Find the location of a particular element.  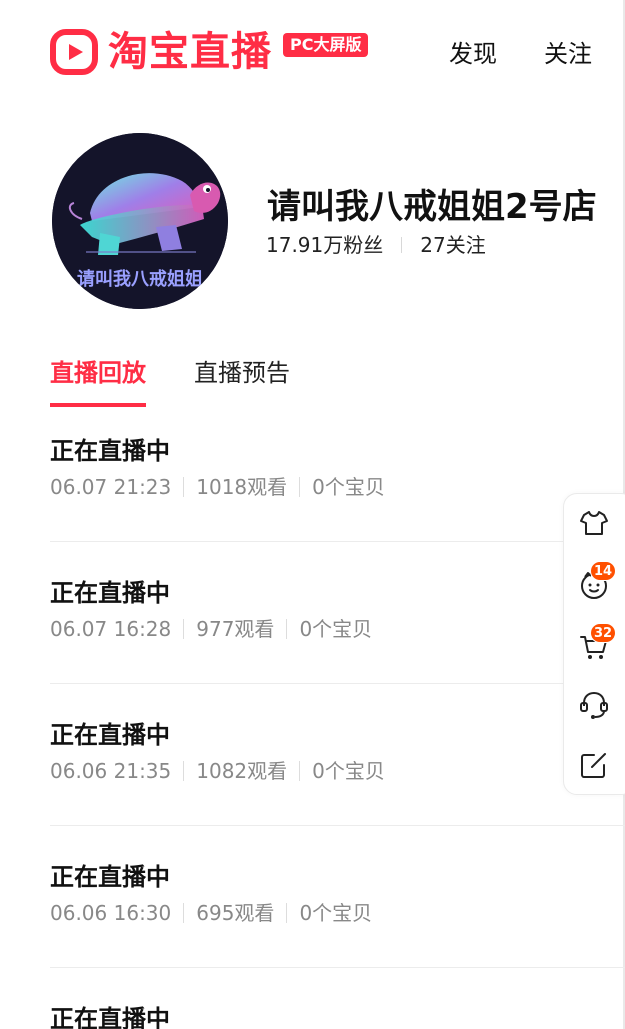

live-time: 06.07 21:23 is located at coordinates (111, 487).